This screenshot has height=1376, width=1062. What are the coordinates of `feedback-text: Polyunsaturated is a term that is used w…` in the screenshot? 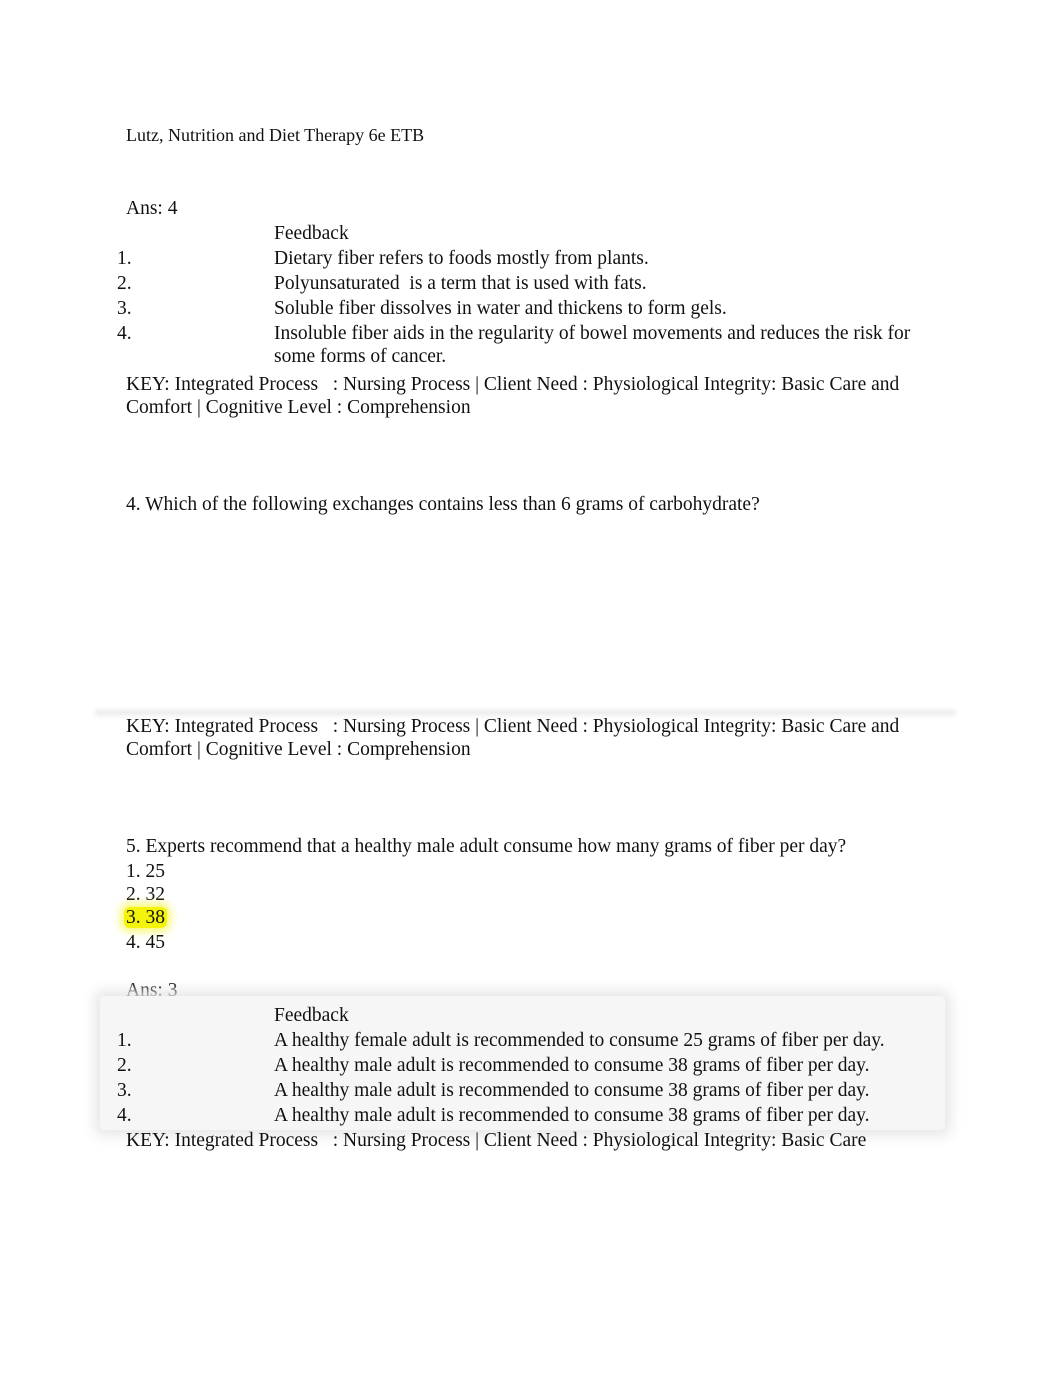 It's located at (460, 283).